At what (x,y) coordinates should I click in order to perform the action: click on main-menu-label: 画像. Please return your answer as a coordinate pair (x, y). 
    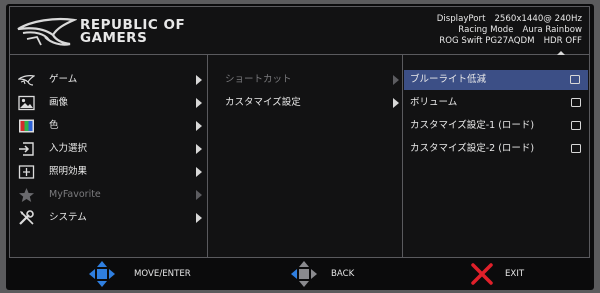
    Looking at the image, I should click on (59, 102).